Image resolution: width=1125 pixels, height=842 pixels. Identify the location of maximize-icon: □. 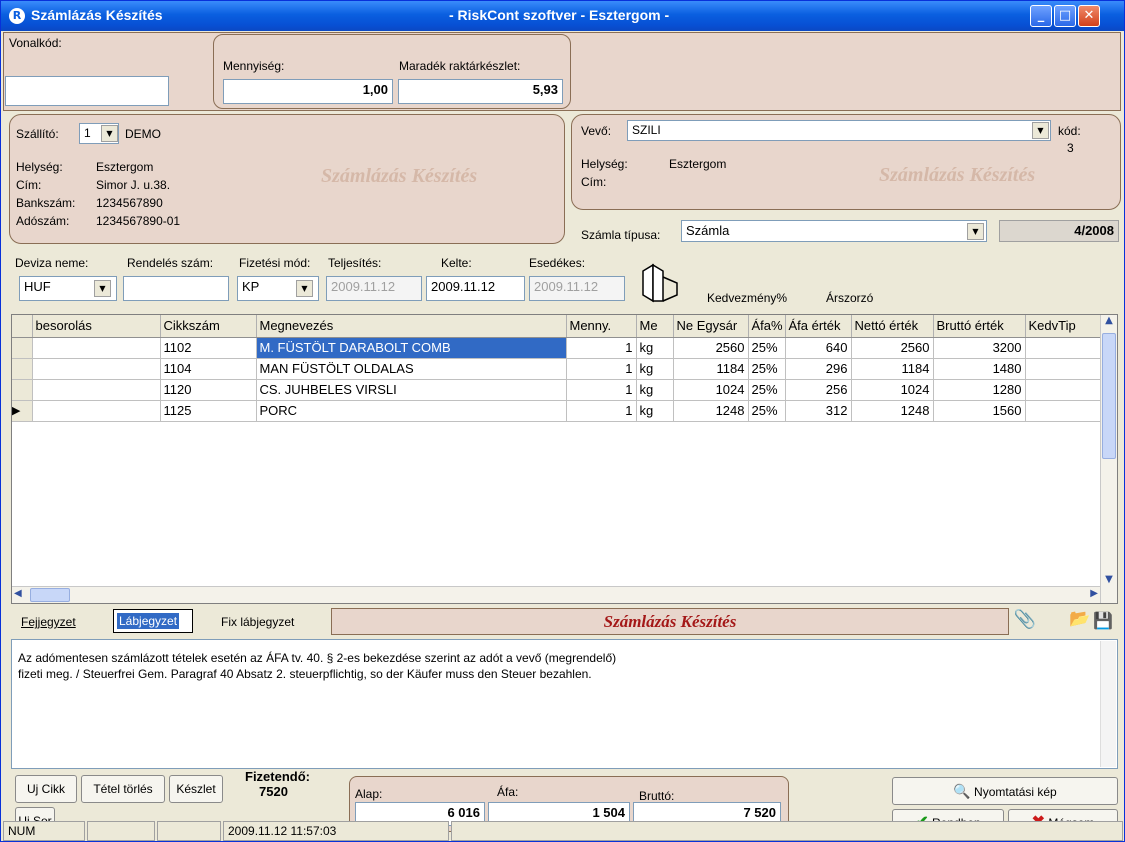
(1065, 16).